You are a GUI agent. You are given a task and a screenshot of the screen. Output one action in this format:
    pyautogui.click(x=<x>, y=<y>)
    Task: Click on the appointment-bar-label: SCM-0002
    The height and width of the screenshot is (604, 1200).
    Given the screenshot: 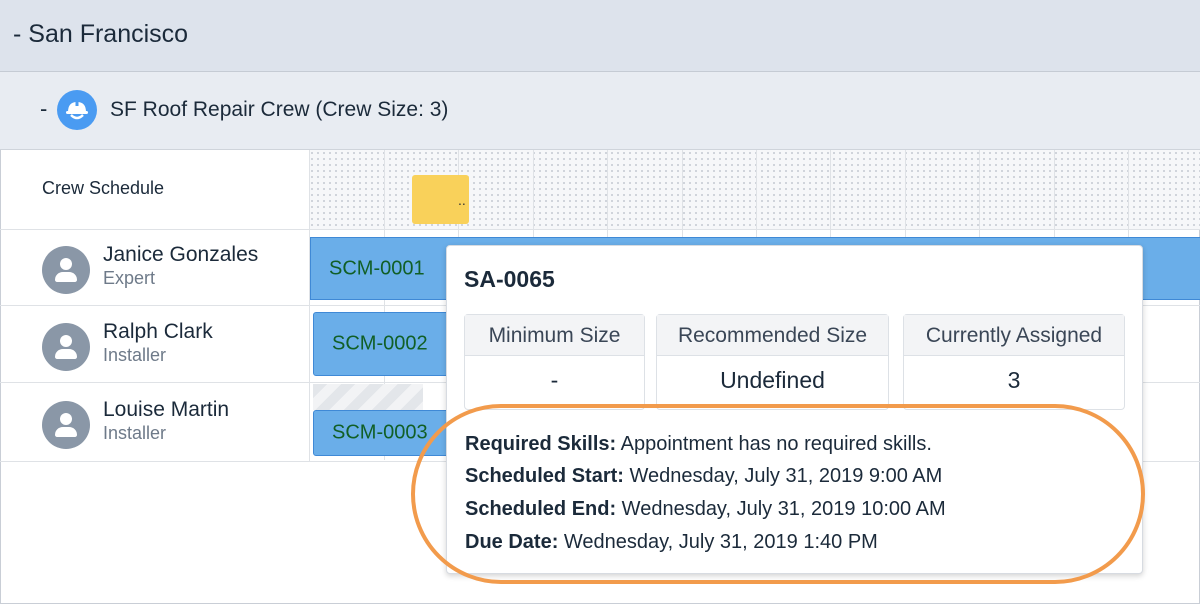 What is the action you would take?
    pyautogui.click(x=380, y=343)
    